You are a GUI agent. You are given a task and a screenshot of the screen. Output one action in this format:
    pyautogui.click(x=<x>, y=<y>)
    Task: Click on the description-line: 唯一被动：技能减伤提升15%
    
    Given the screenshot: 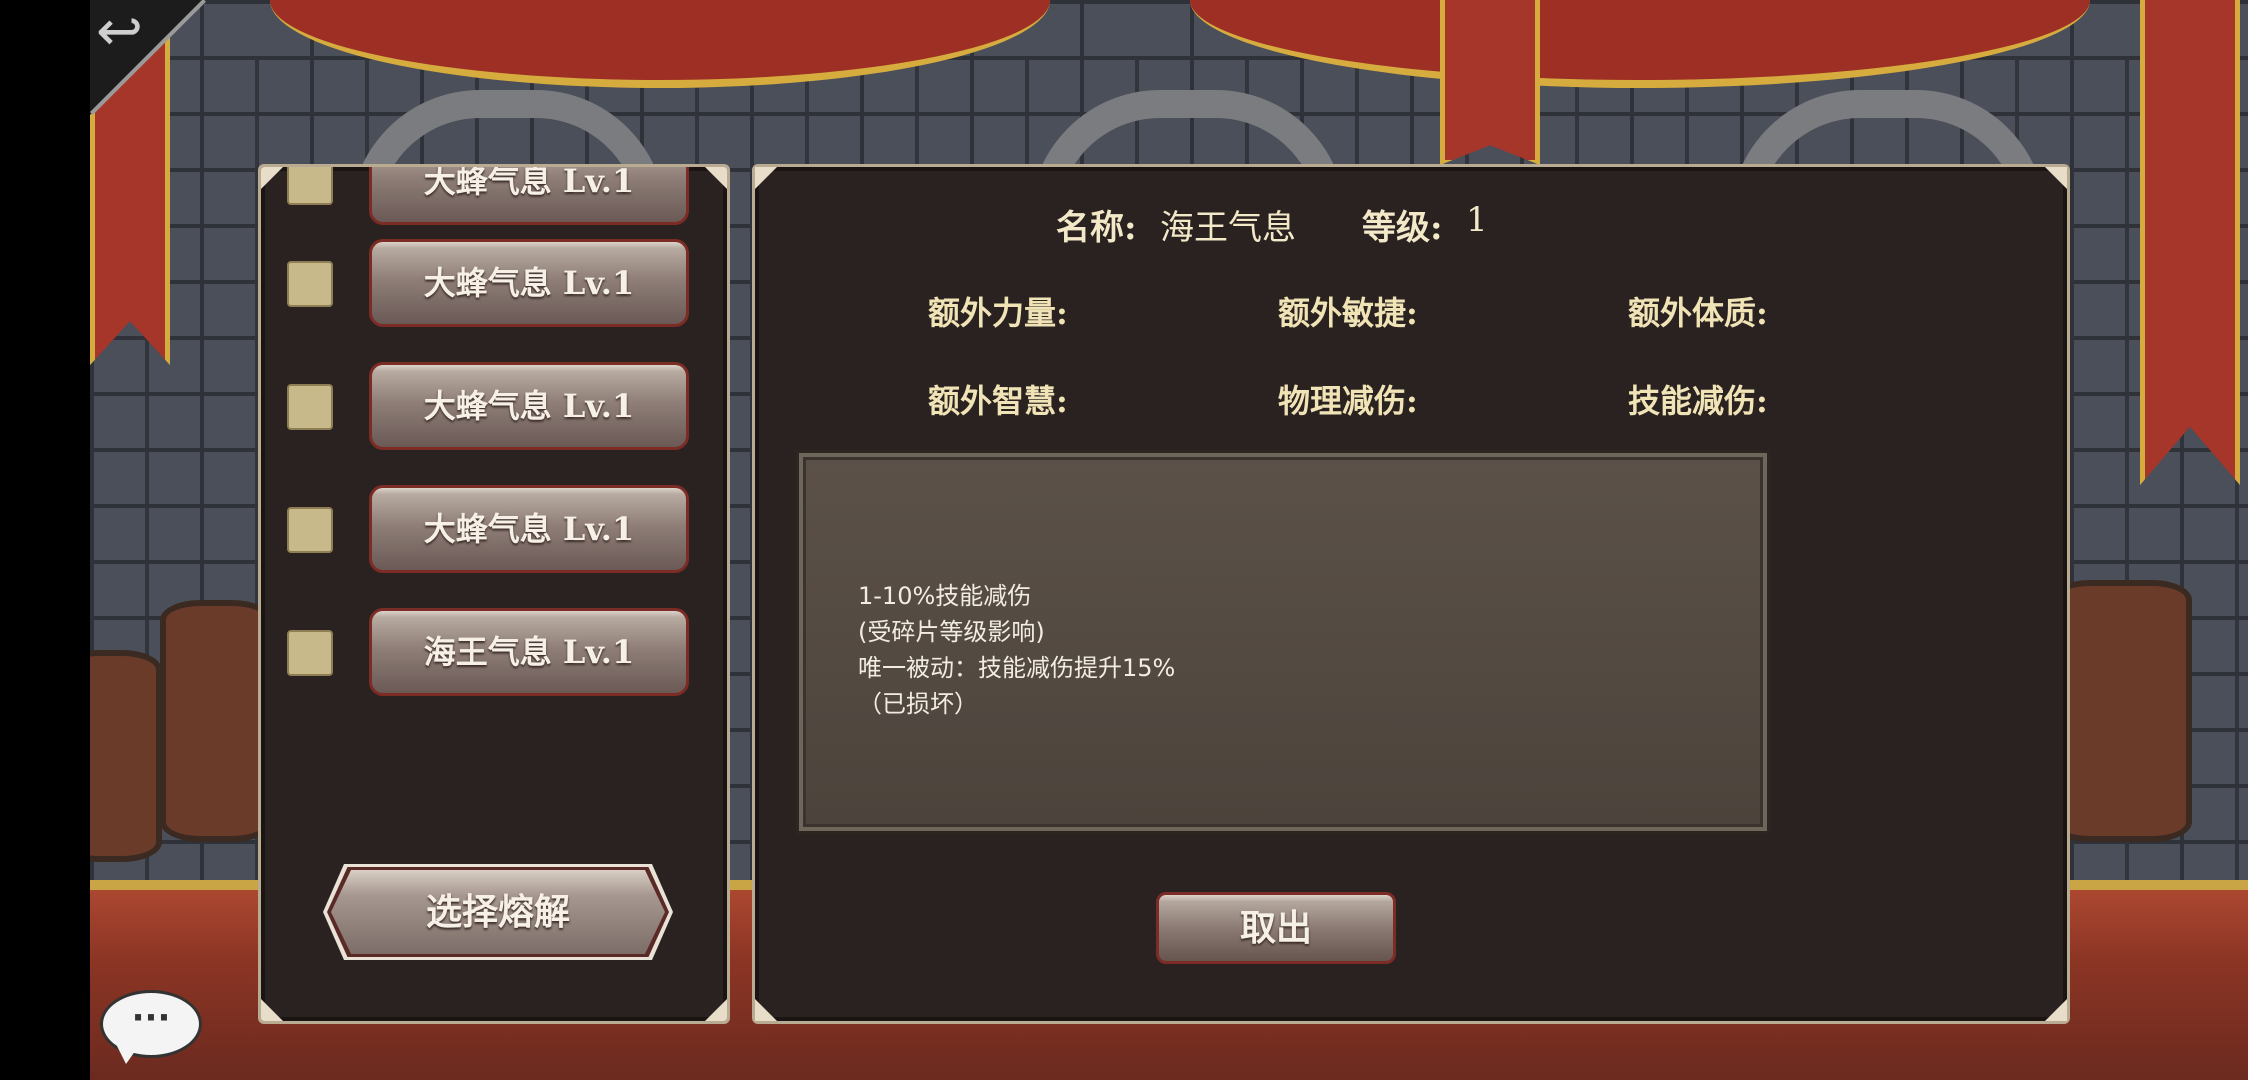 What is the action you would take?
    pyautogui.click(x=1017, y=668)
    